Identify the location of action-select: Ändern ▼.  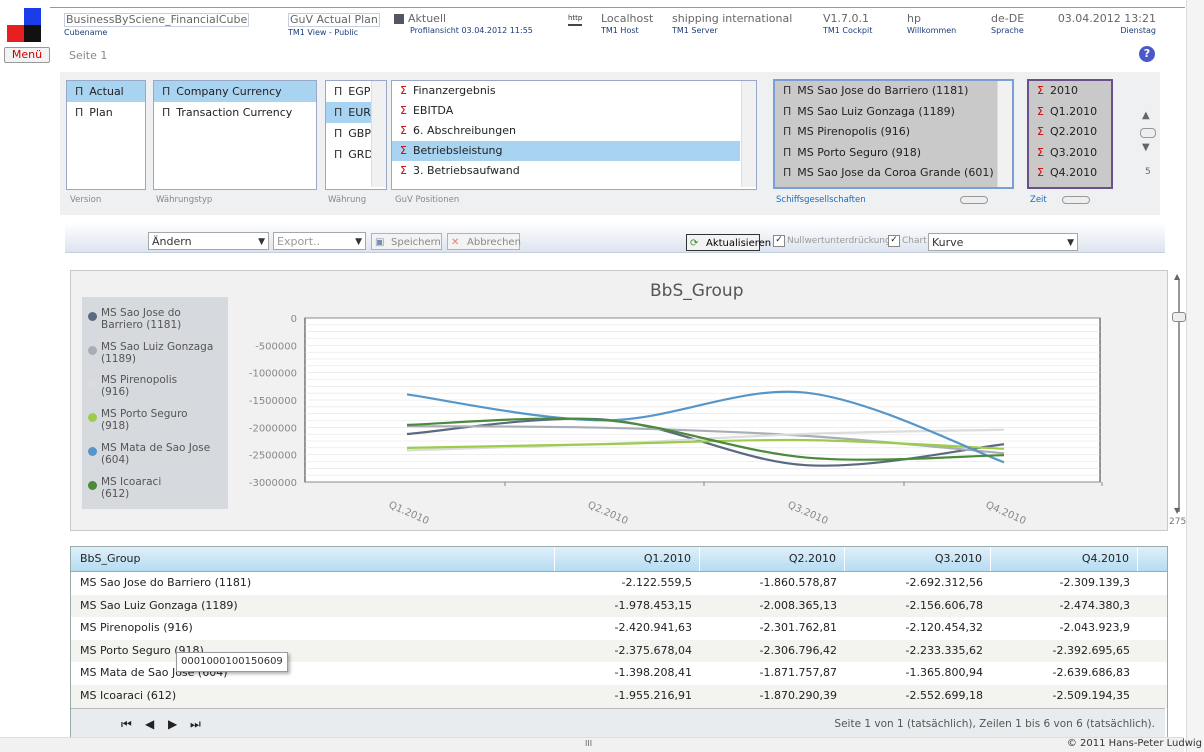
(208, 241).